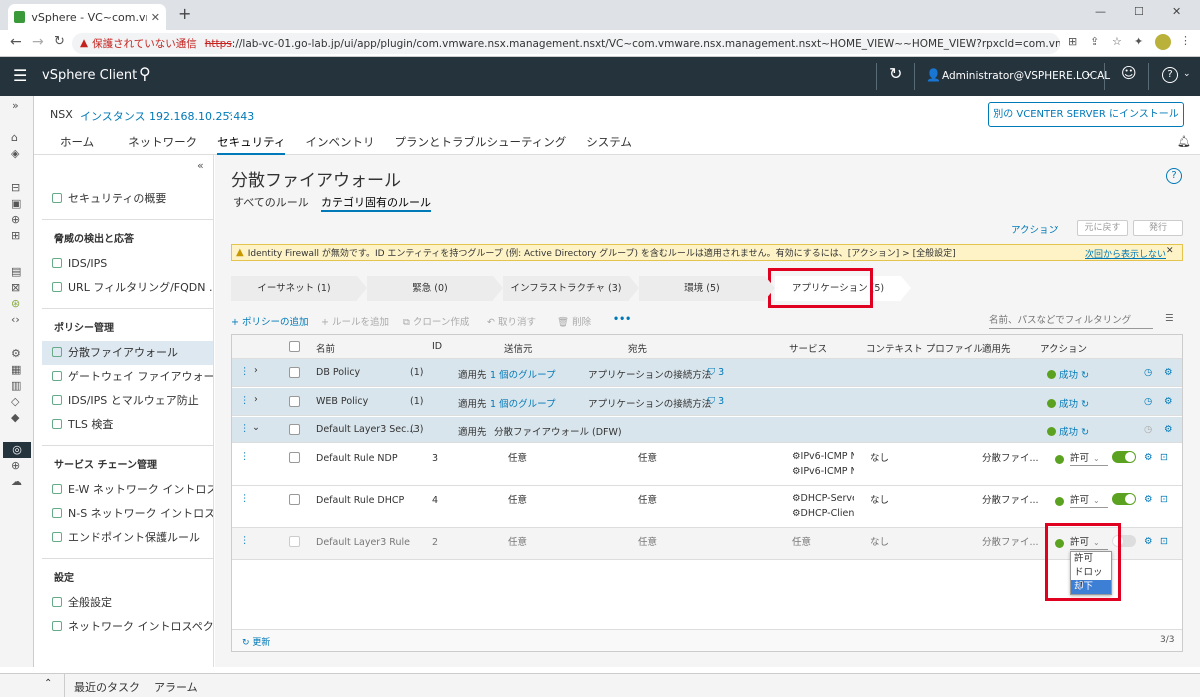 Image resolution: width=1200 pixels, height=697 pixels. I want to click on shortcuts-icon: ◈, so click(15, 153).